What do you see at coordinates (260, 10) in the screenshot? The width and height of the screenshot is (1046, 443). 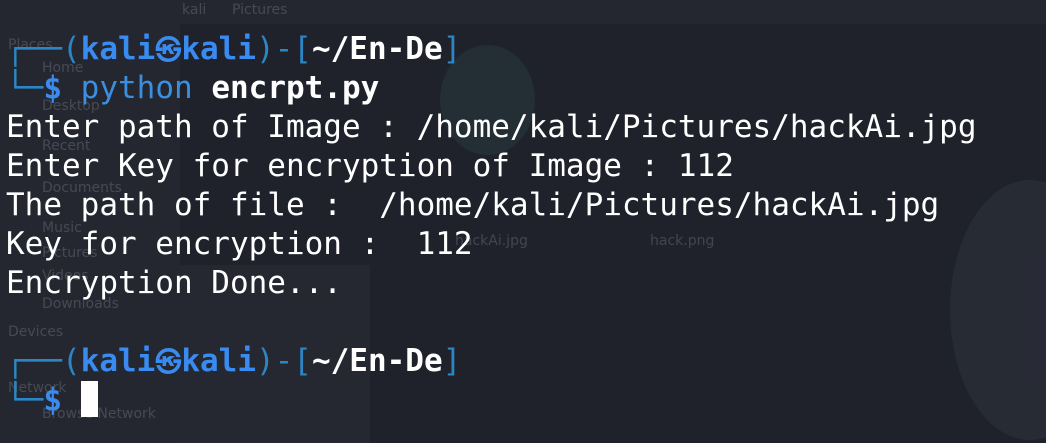 I see `breadcrumb-pictures: Pictures` at bounding box center [260, 10].